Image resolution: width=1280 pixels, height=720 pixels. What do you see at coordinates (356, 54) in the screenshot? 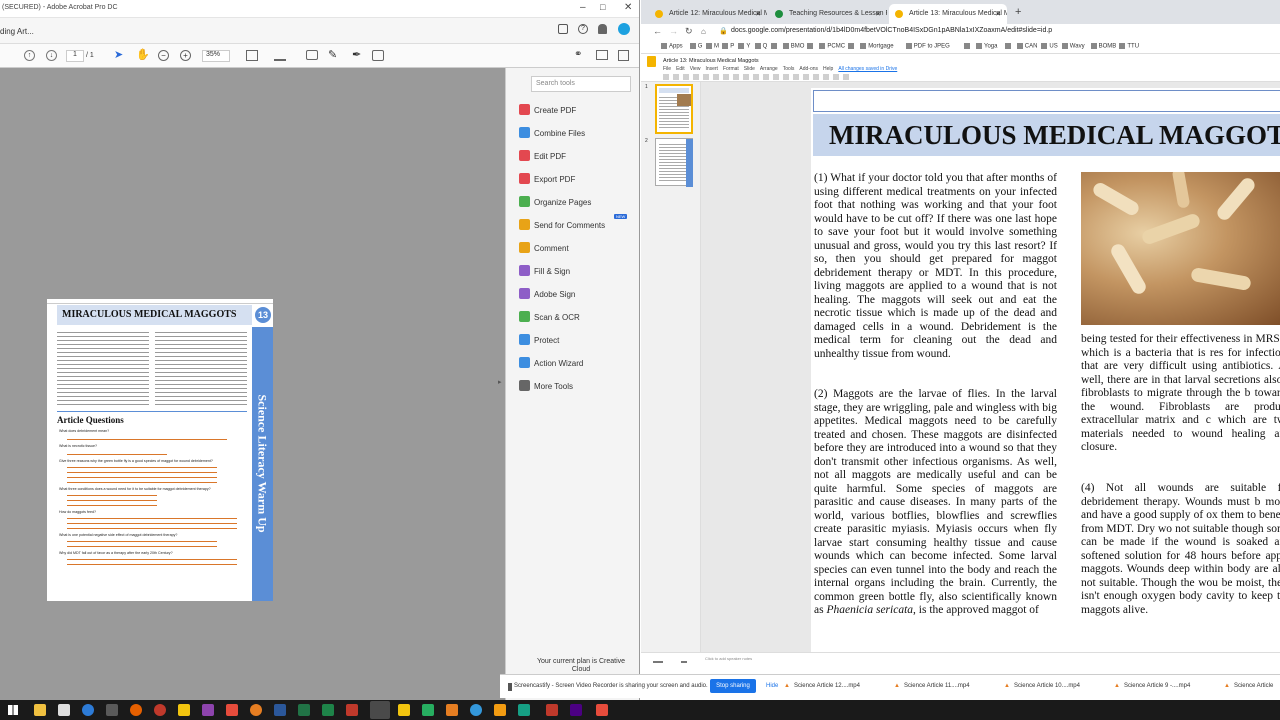
I see `sign-icon: ✒` at bounding box center [356, 54].